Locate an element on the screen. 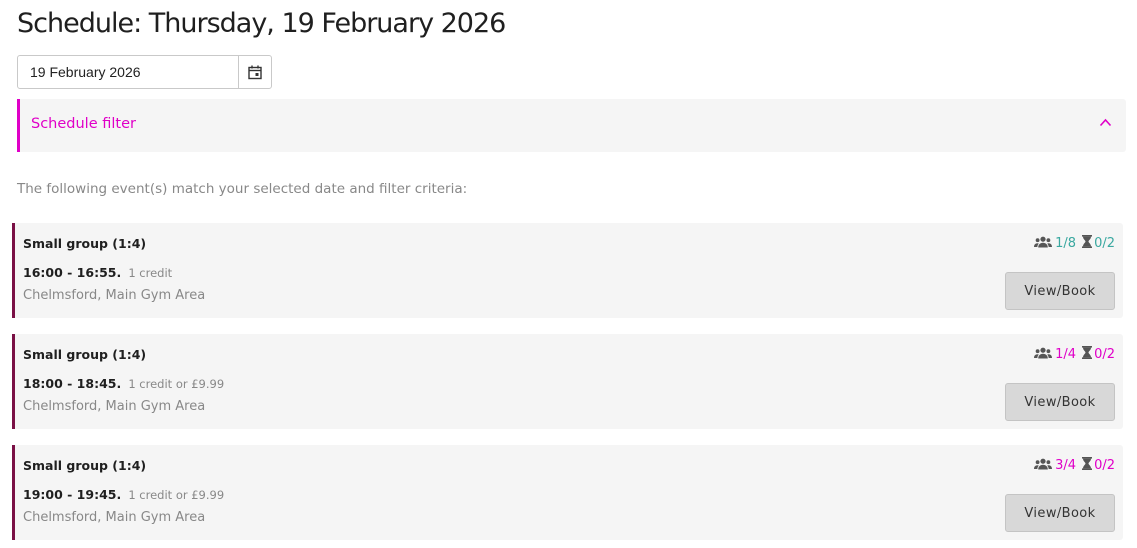 Image resolution: width=1137 pixels, height=548 pixels. event-capacity: 1/8 0/2 is located at coordinates (1074, 243).